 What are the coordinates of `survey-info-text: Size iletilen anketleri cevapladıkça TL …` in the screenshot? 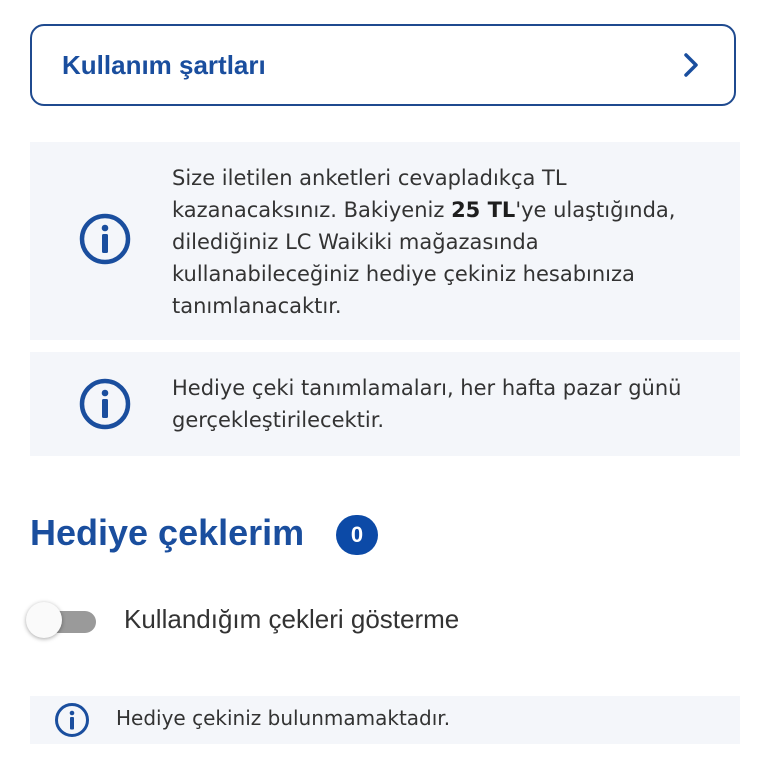 It's located at (438, 242).